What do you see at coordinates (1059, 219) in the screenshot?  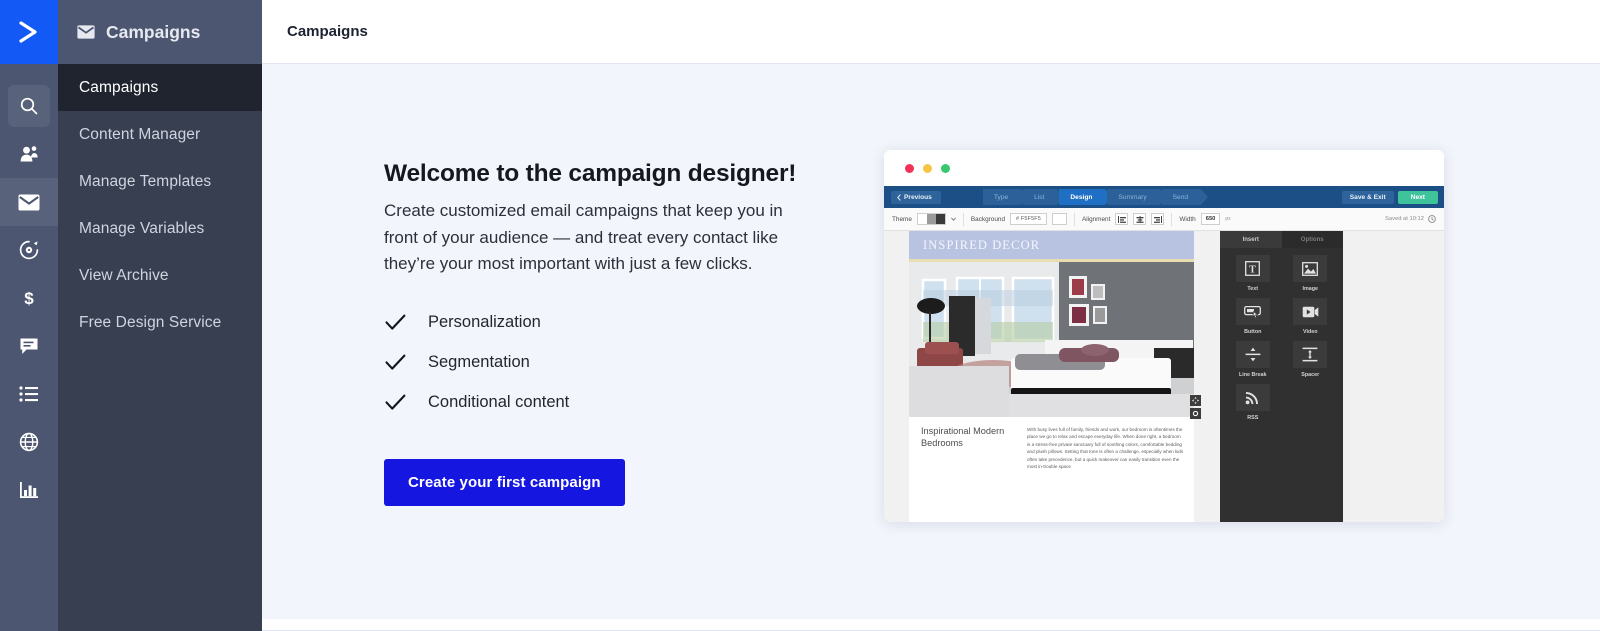 I see `preview-background-swatch` at bounding box center [1059, 219].